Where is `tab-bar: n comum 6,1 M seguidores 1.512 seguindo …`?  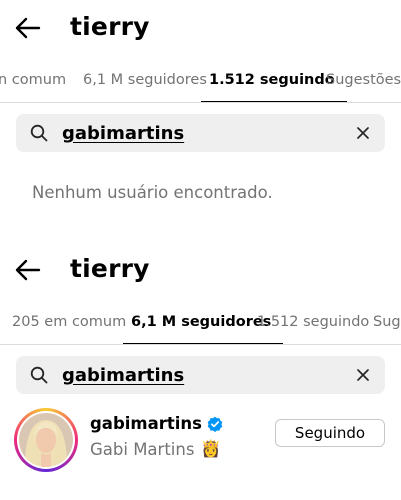 tab-bar: n comum 6,1 M seguidores 1.512 seguindo … is located at coordinates (200, 80).